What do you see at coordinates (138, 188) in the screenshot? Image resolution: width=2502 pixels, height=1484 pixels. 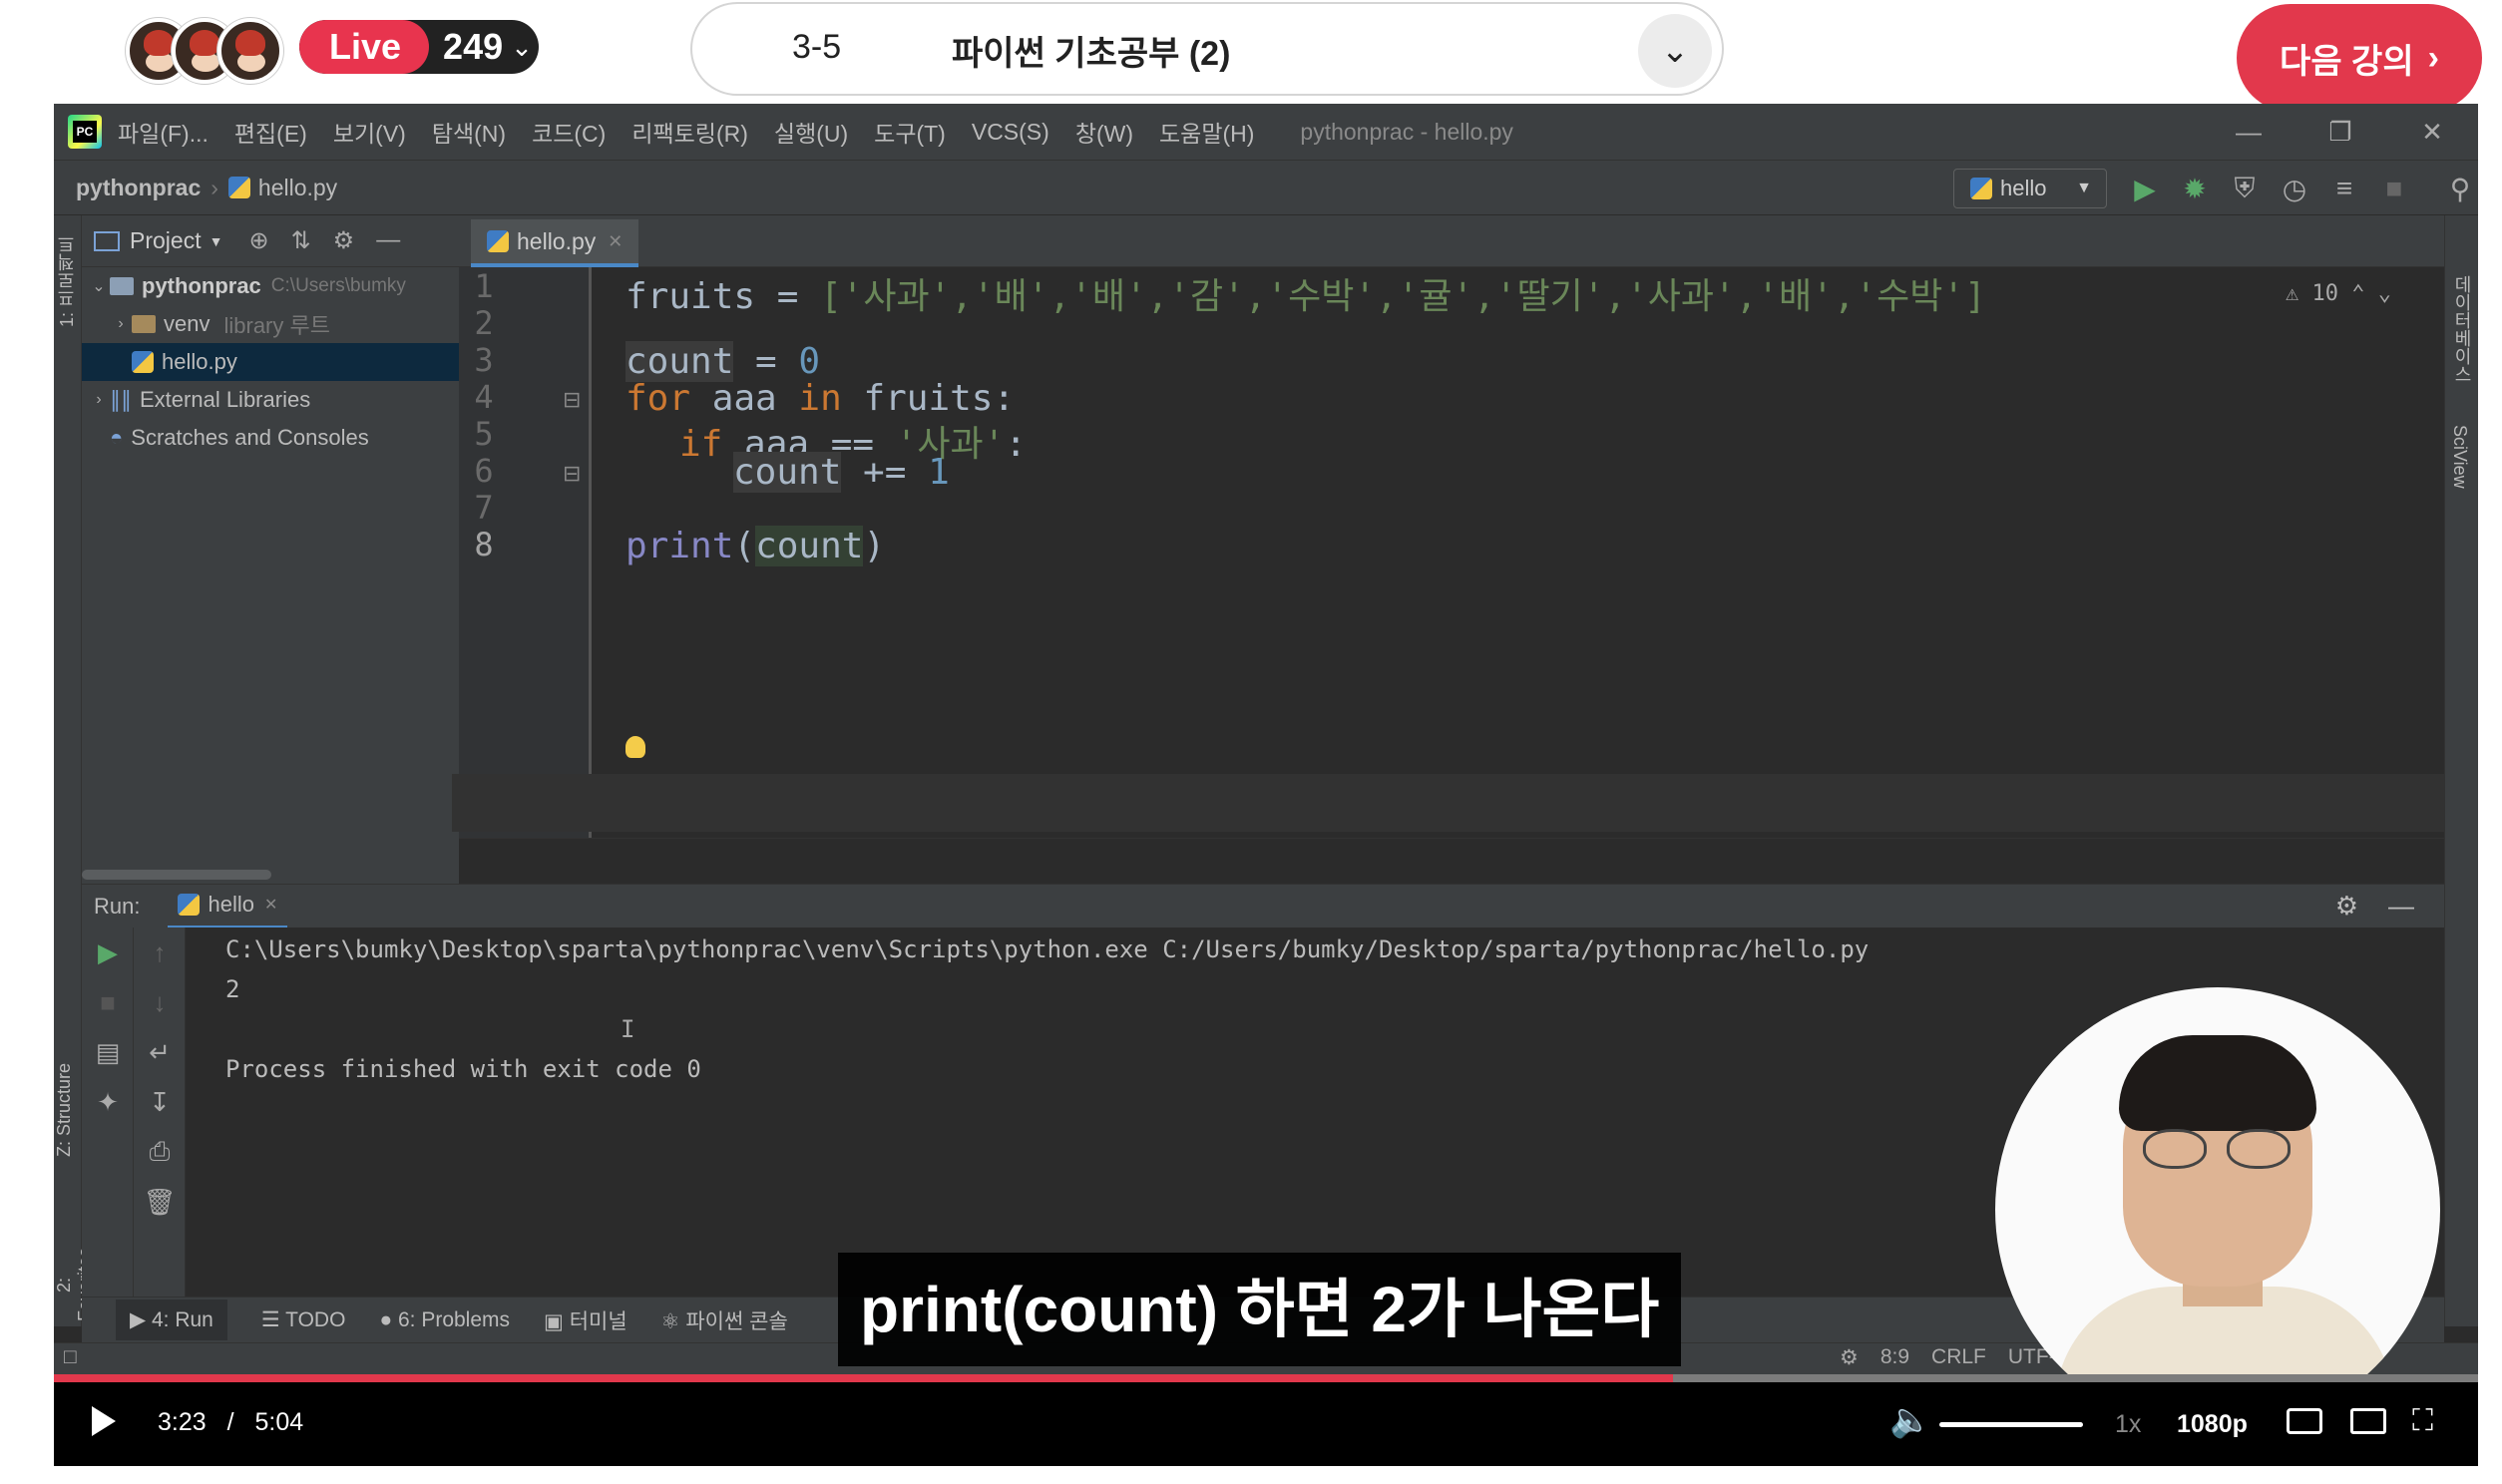 I see `breadcrumb-project: pythonprac` at bounding box center [138, 188].